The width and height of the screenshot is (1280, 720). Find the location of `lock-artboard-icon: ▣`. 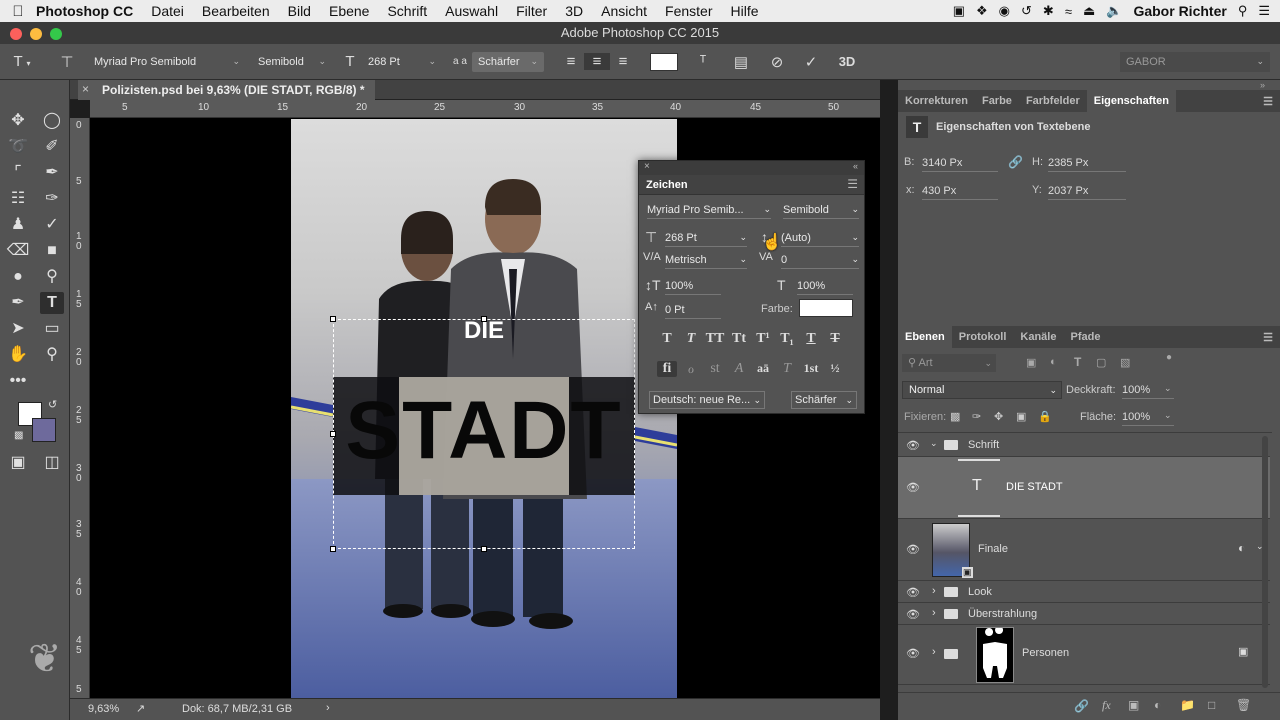

lock-artboard-icon: ▣ is located at coordinates (1021, 416).